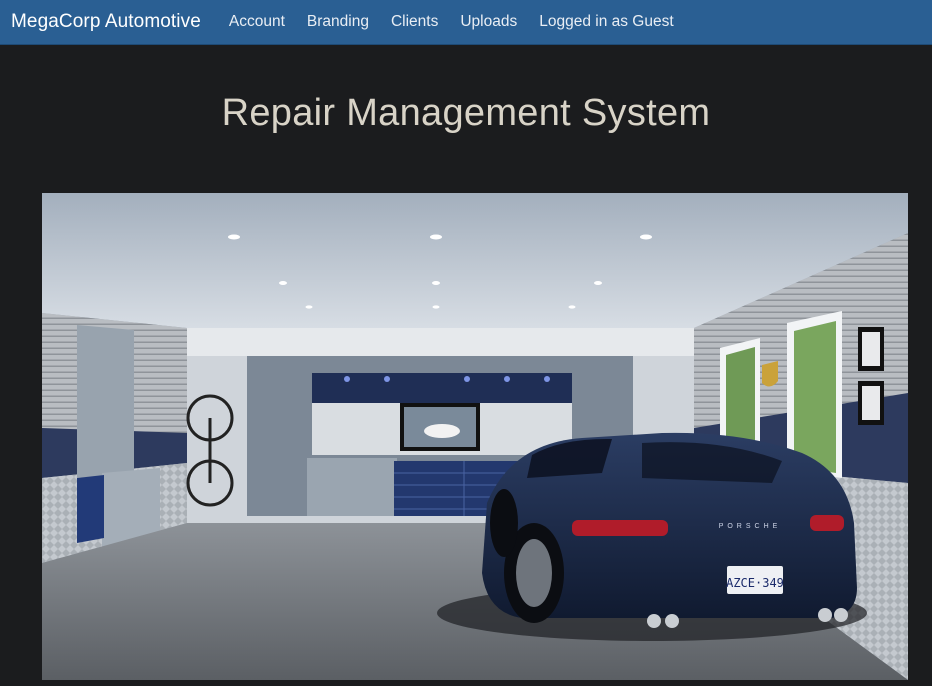 This screenshot has height=686, width=932. Describe the element at coordinates (488, 22) in the screenshot. I see `nav-link-uploads: Uploads` at that location.